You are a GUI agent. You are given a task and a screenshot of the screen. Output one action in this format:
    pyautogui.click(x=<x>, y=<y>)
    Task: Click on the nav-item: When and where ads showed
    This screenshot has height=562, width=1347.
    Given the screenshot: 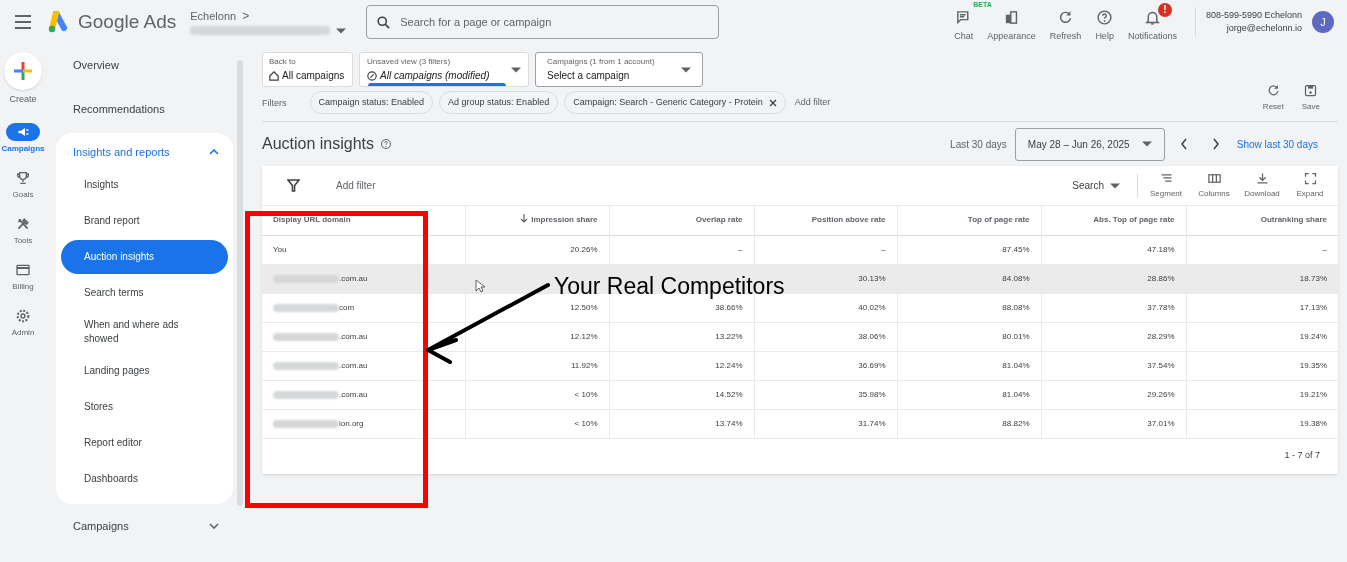 What is the action you would take?
    pyautogui.click(x=144, y=331)
    